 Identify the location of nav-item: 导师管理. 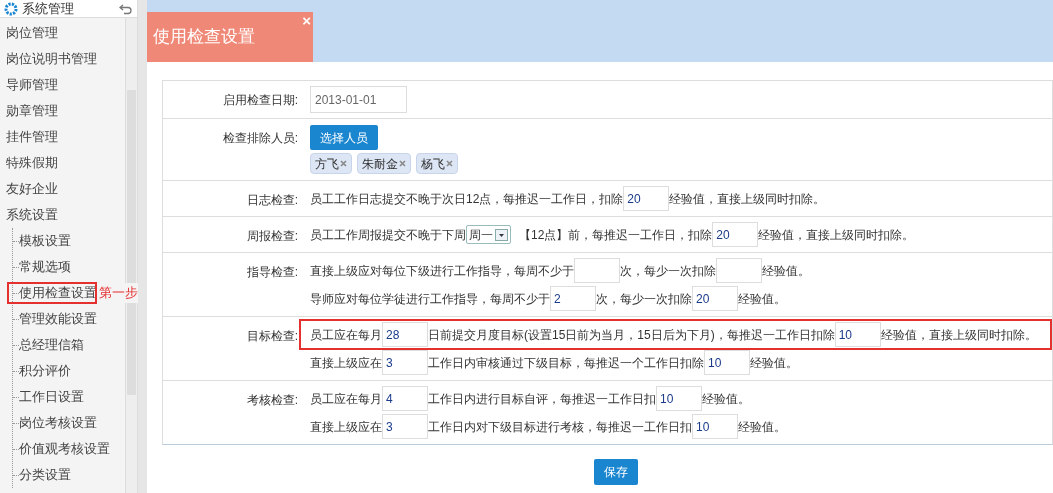
(32, 85).